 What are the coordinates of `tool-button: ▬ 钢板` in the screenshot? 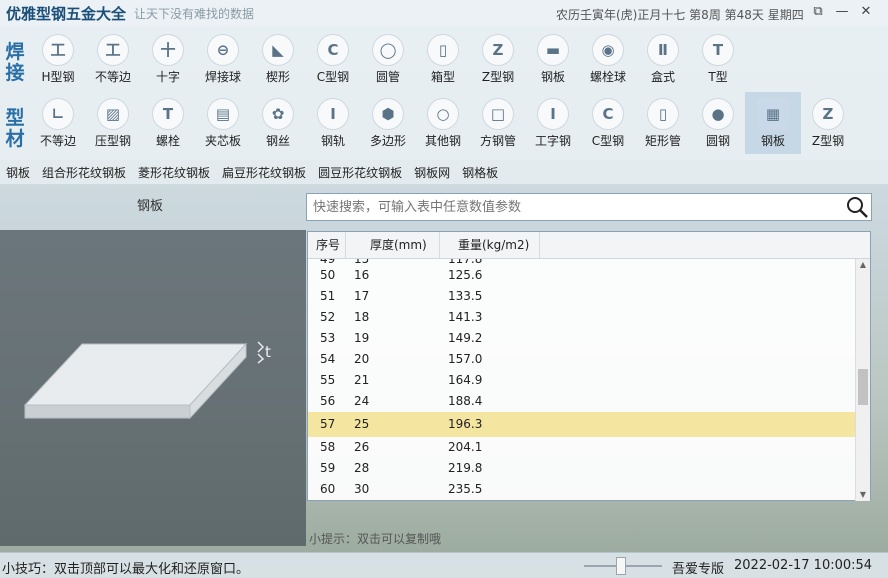 It's located at (553, 59).